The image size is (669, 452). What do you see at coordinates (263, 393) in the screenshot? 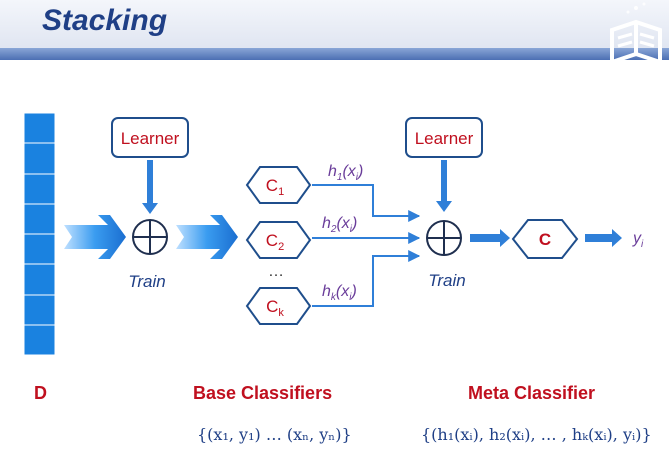
I see `base-classifiers-label: Base Classifiers` at bounding box center [263, 393].